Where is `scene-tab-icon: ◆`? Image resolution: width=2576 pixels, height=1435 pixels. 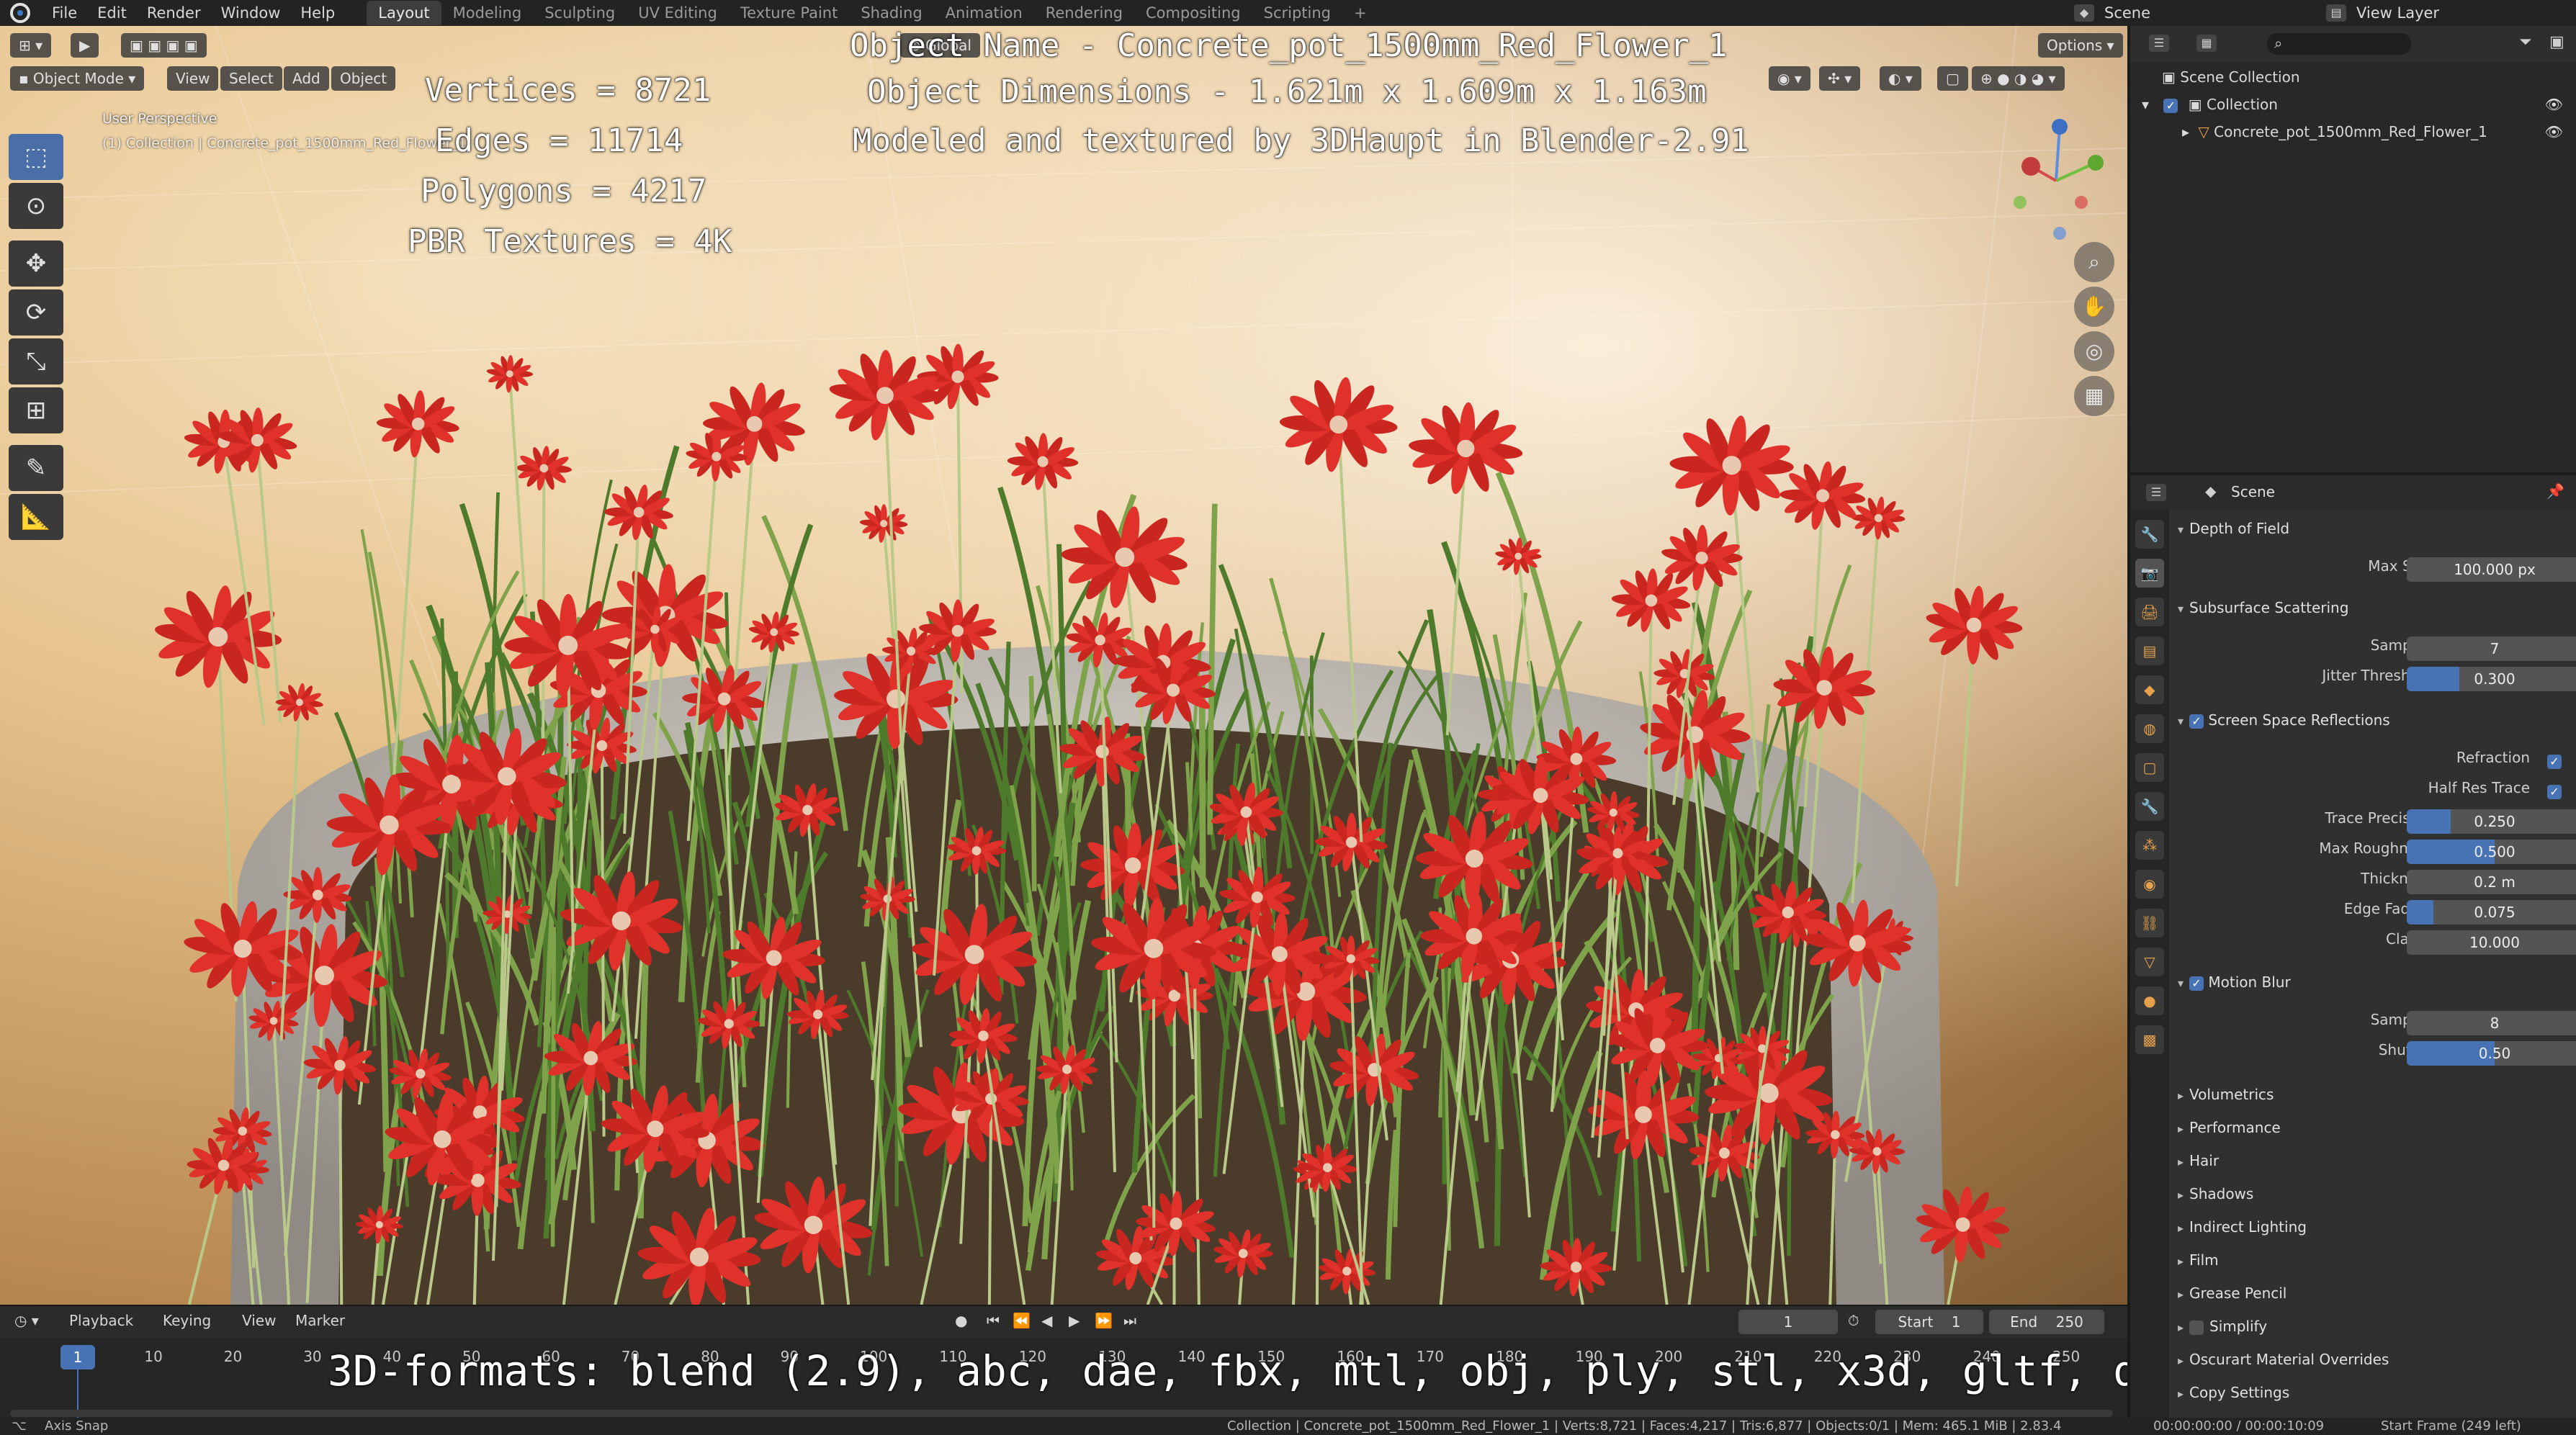
scene-tab-icon: ◆ is located at coordinates (2149, 690).